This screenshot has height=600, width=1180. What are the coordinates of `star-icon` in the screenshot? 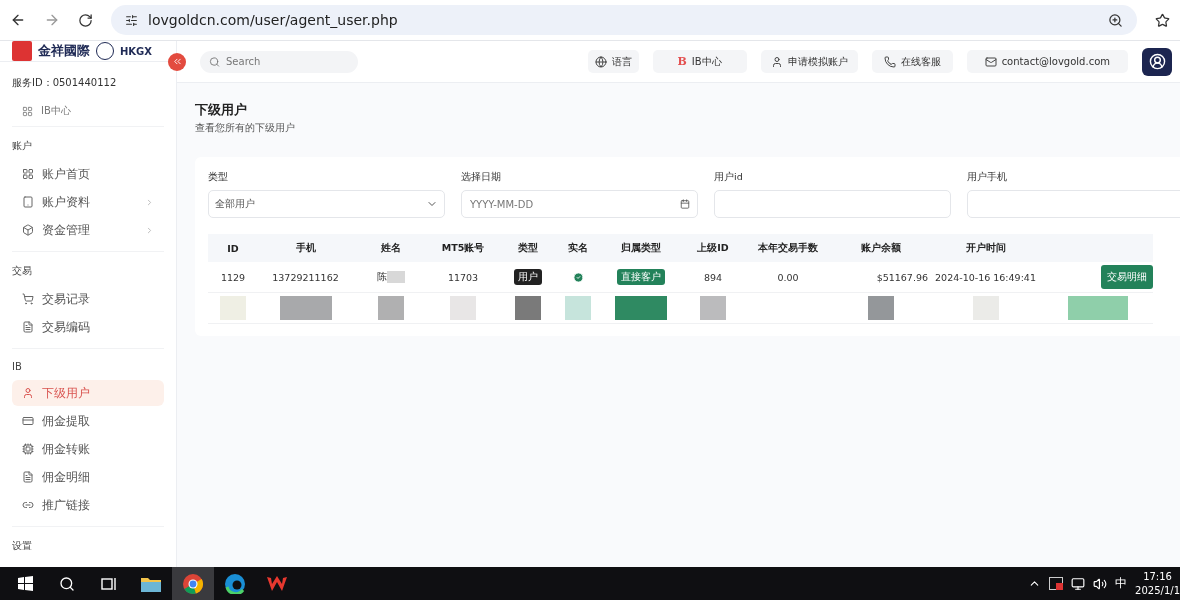 It's located at (1162, 20).